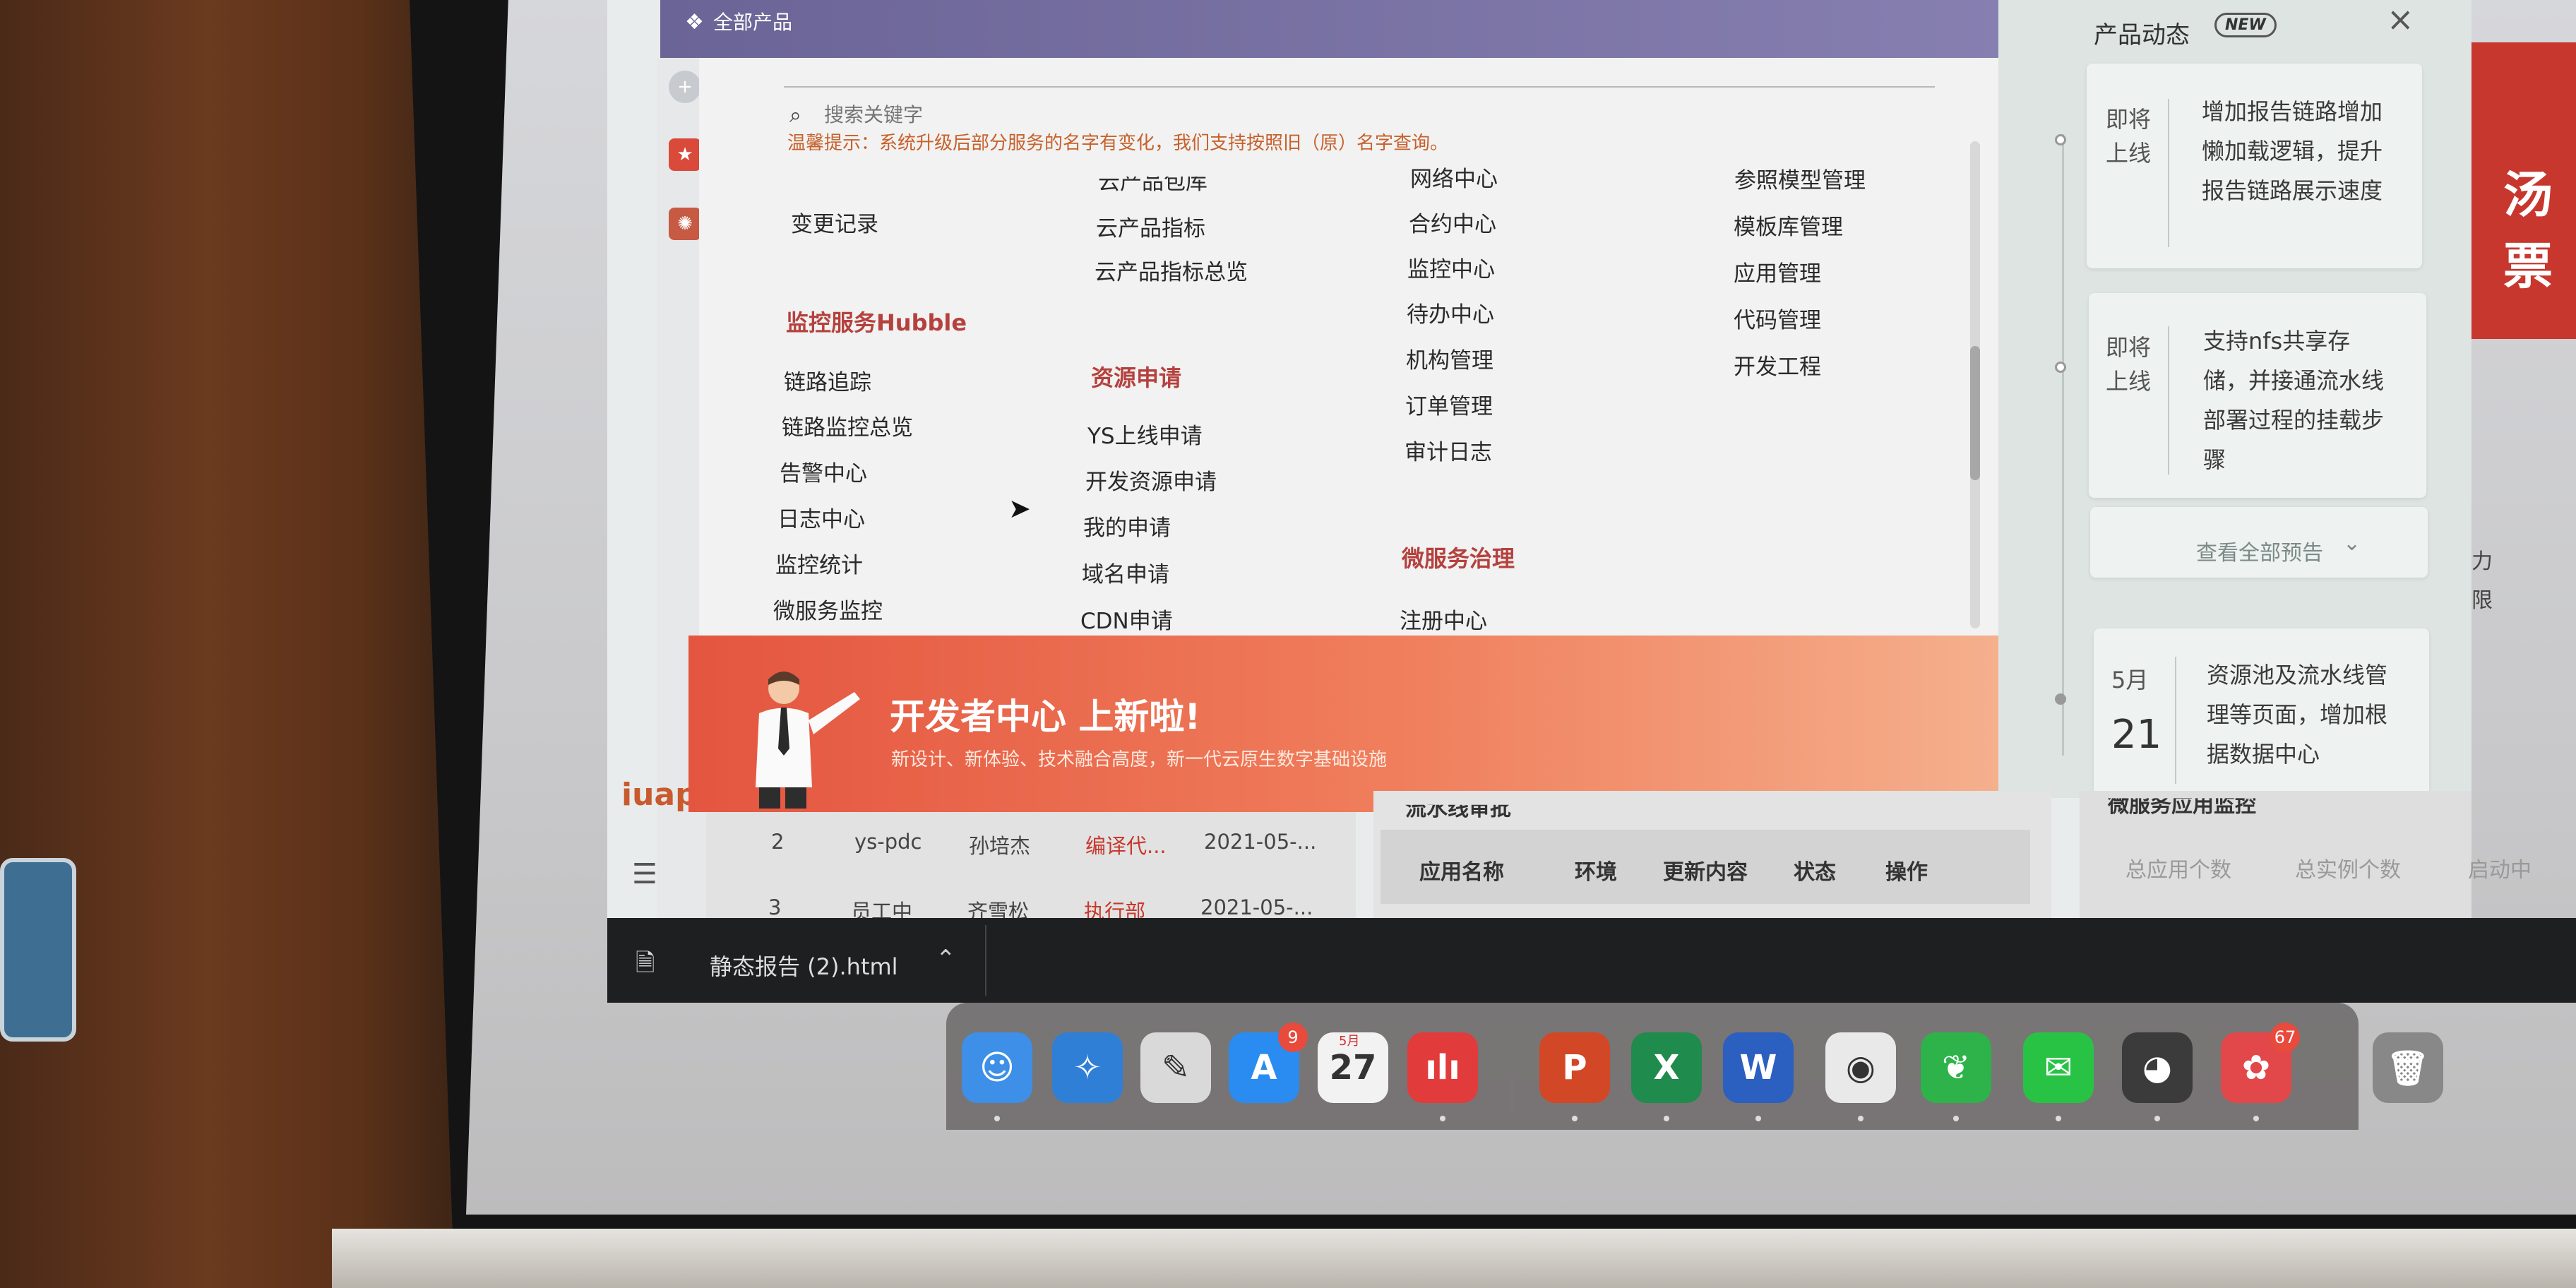  Describe the element at coordinates (1345, 724) in the screenshot. I see `developer-center-banner` at that location.